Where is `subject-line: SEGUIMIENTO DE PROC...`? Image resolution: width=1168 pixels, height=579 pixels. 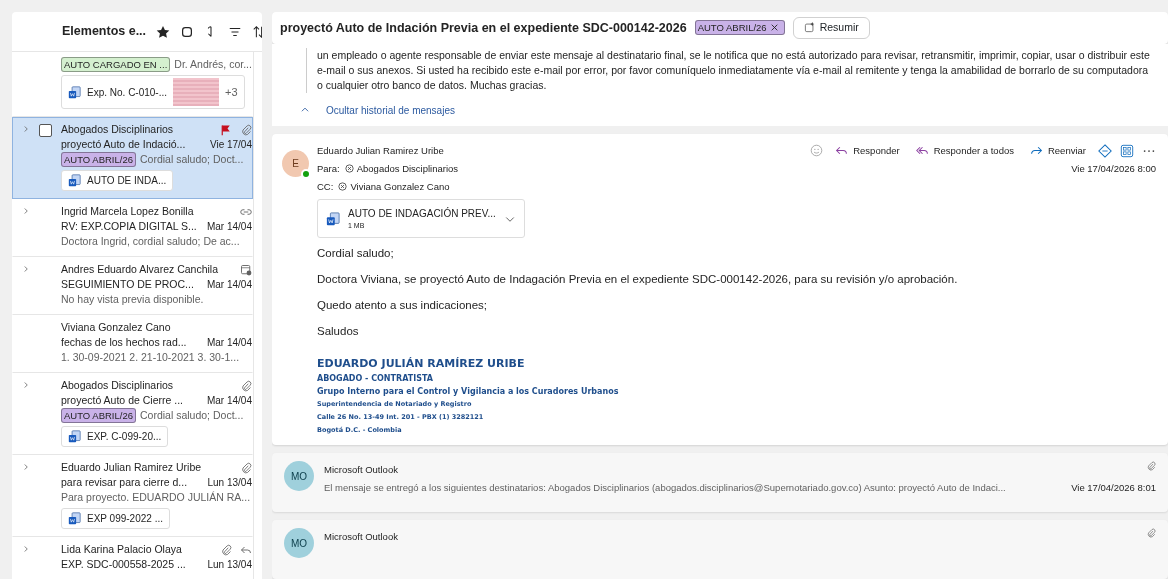
subject-line: SEGUIMIENTO DE PROC... is located at coordinates (127, 284).